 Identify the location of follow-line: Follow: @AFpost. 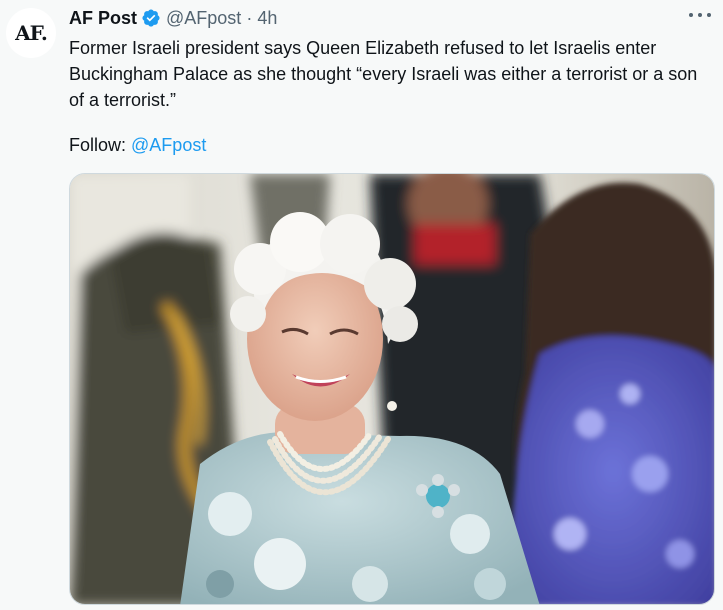
(137, 145).